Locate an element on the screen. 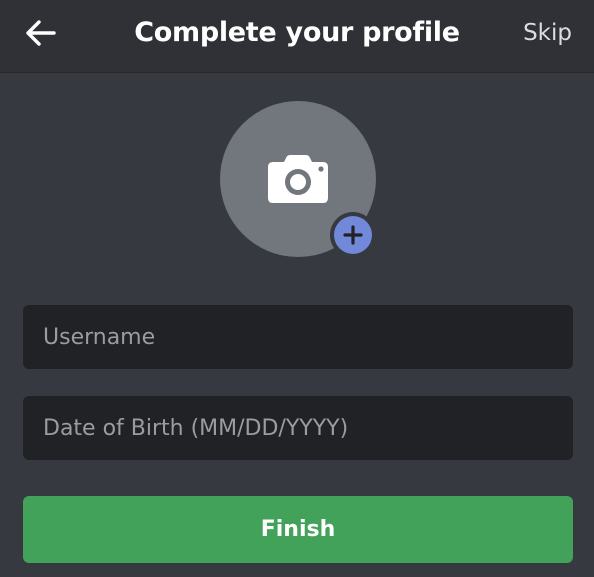 The width and height of the screenshot is (594, 577). username-field is located at coordinates (298, 337).